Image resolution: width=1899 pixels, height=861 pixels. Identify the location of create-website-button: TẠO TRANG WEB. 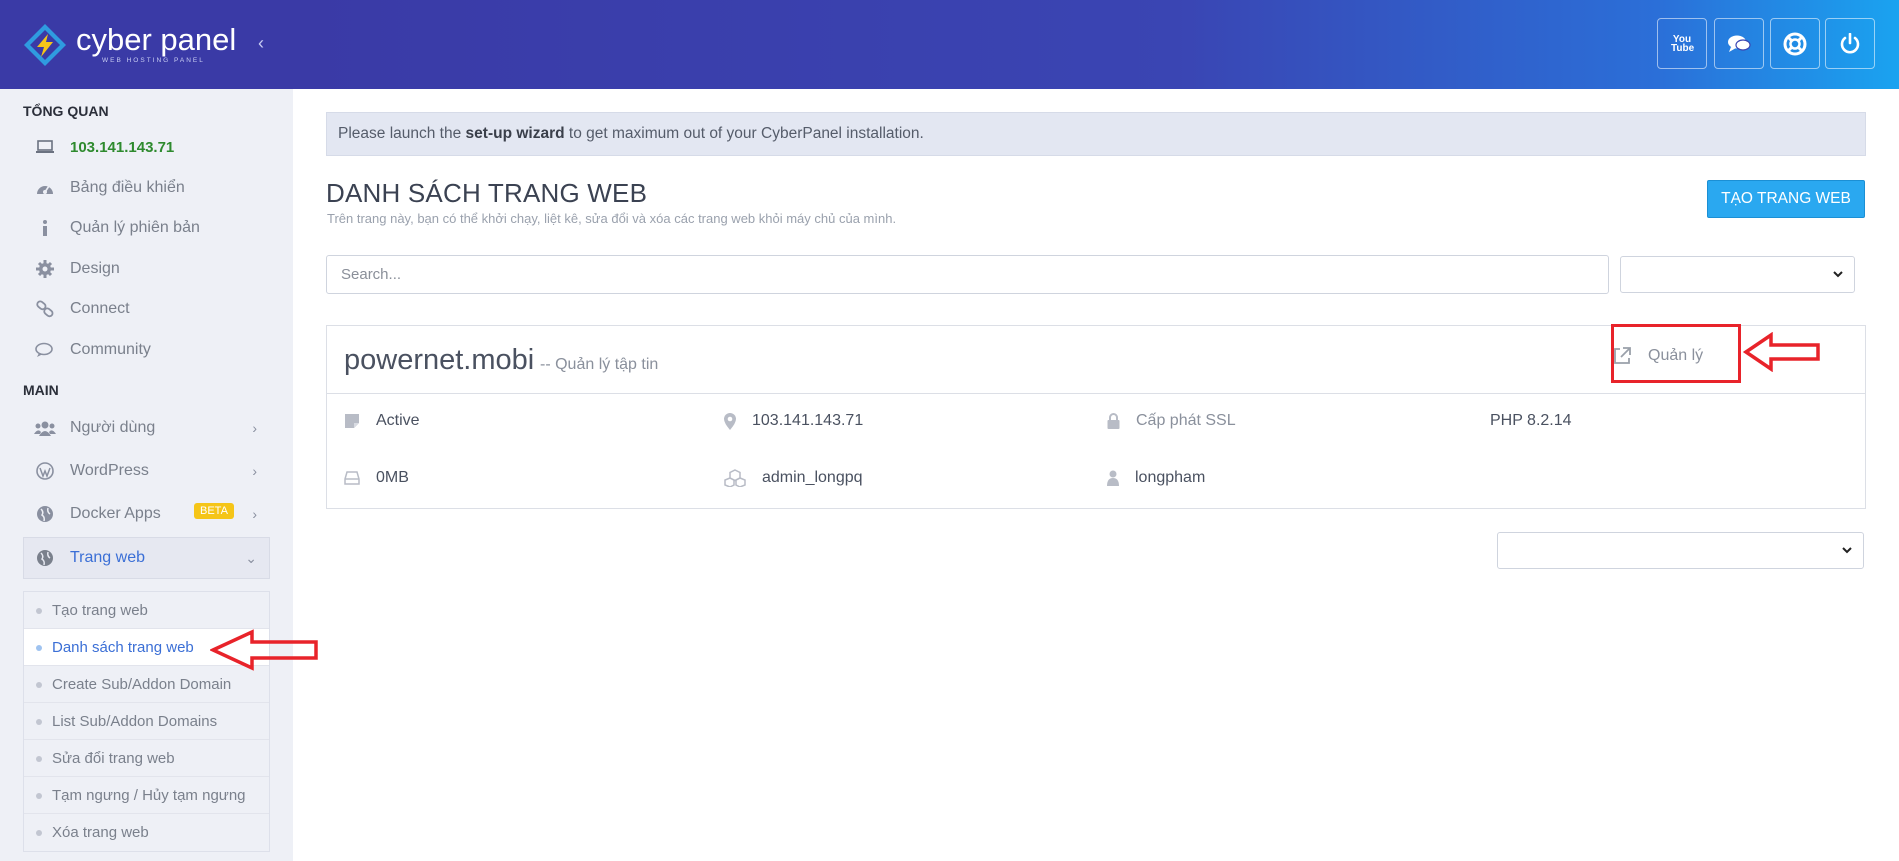
(1786, 199).